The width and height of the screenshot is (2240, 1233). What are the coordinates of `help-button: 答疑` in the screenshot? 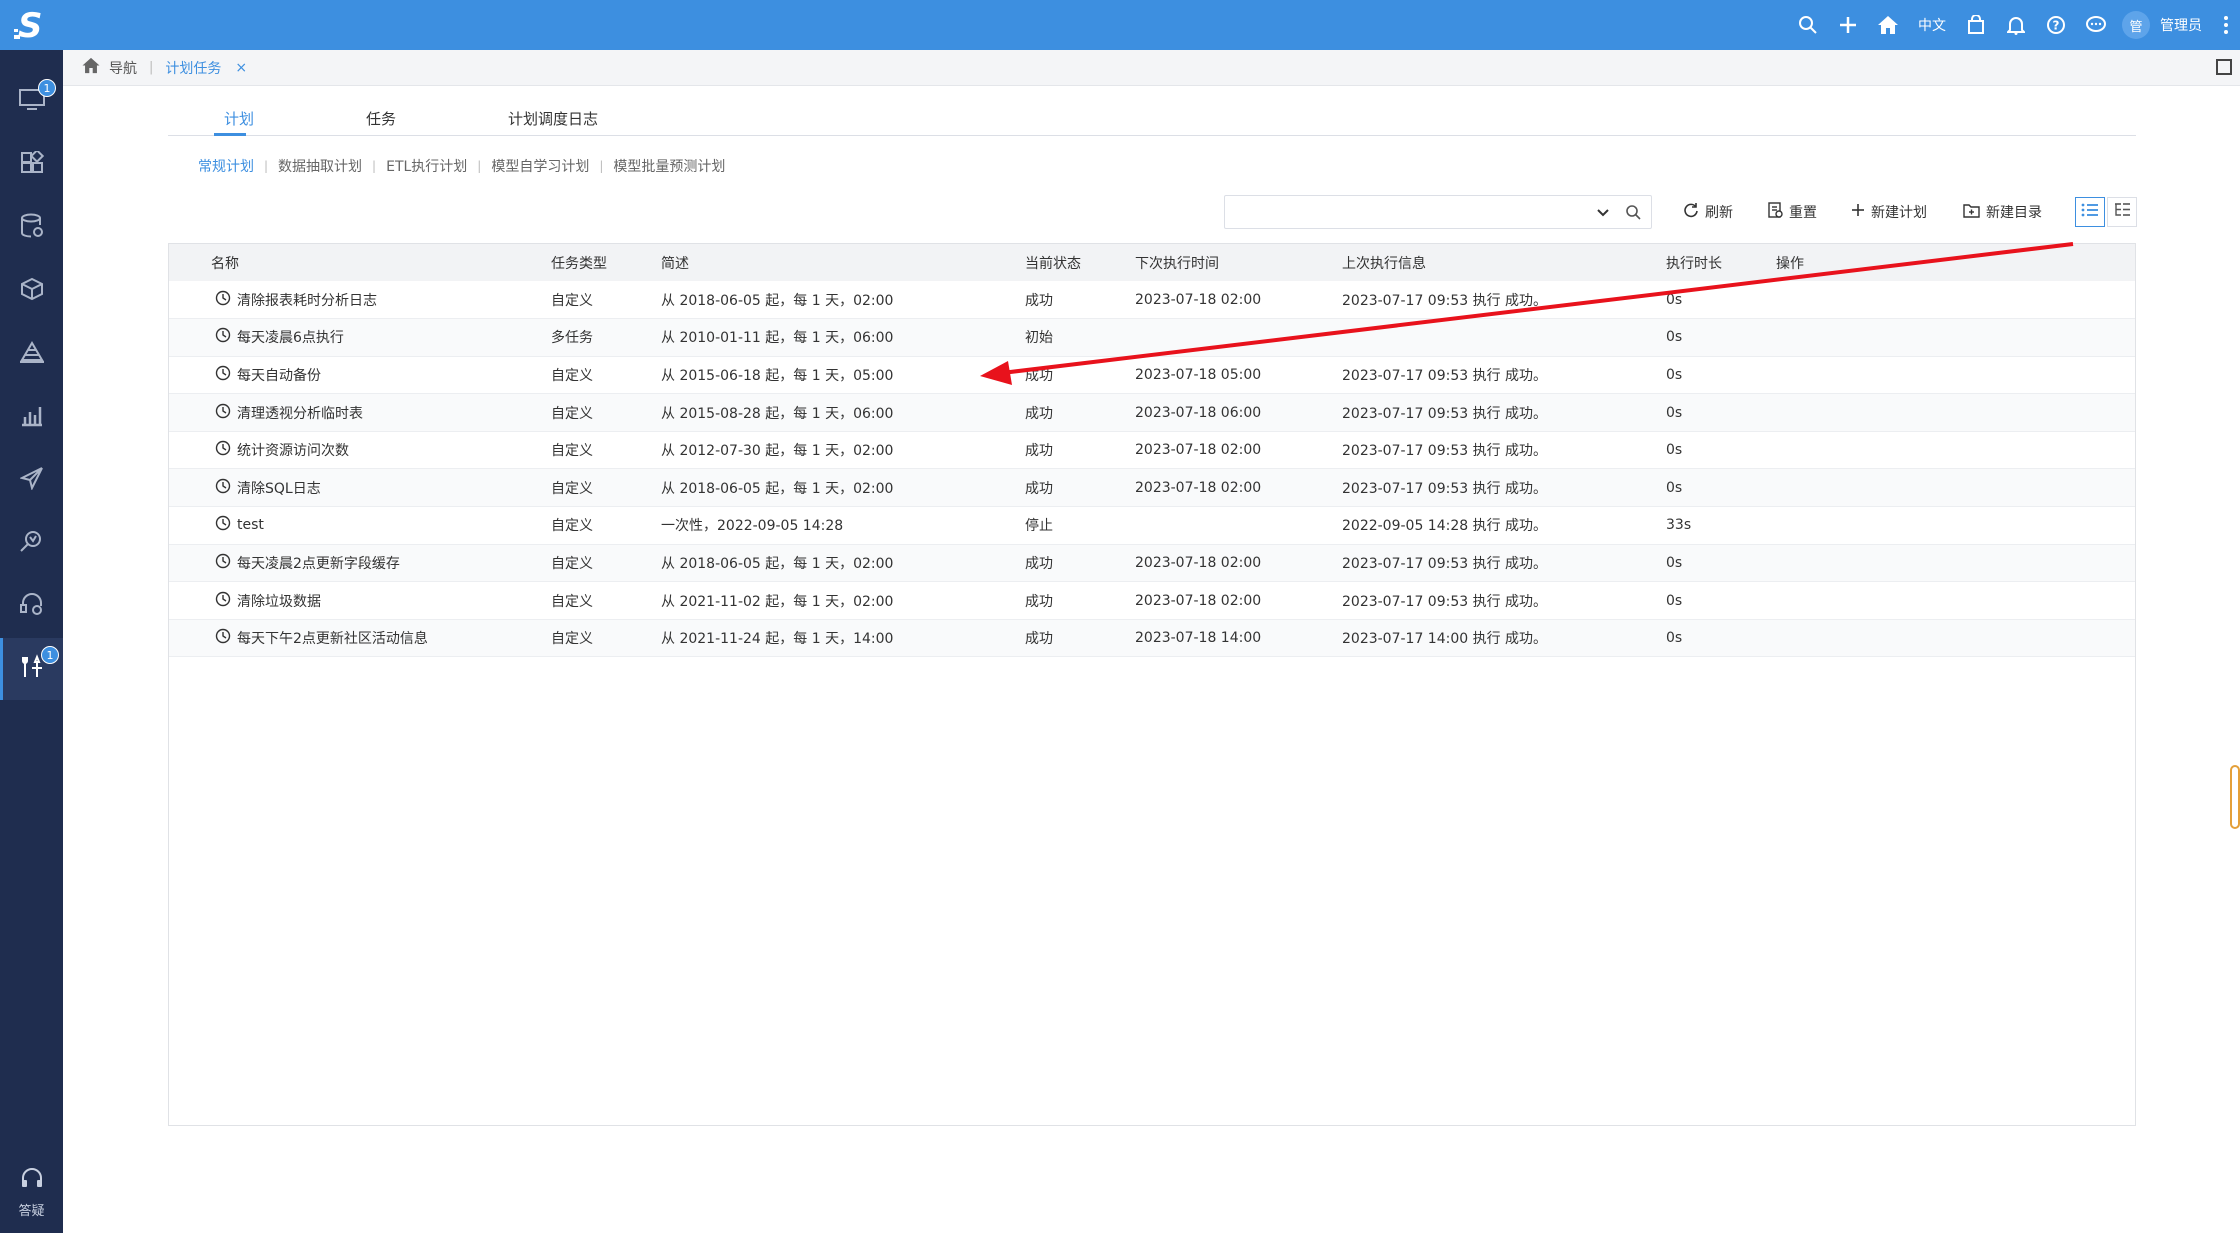 It's located at (31, 1193).